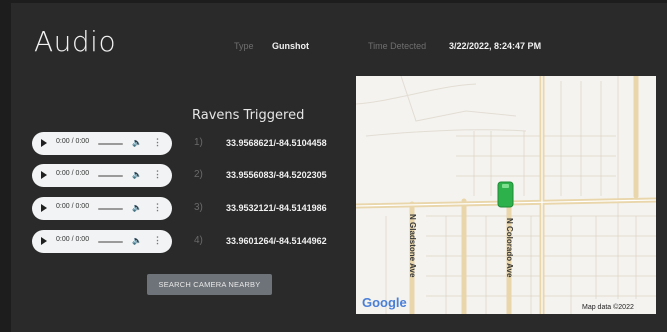  I want to click on location-marker-icon, so click(505, 194).